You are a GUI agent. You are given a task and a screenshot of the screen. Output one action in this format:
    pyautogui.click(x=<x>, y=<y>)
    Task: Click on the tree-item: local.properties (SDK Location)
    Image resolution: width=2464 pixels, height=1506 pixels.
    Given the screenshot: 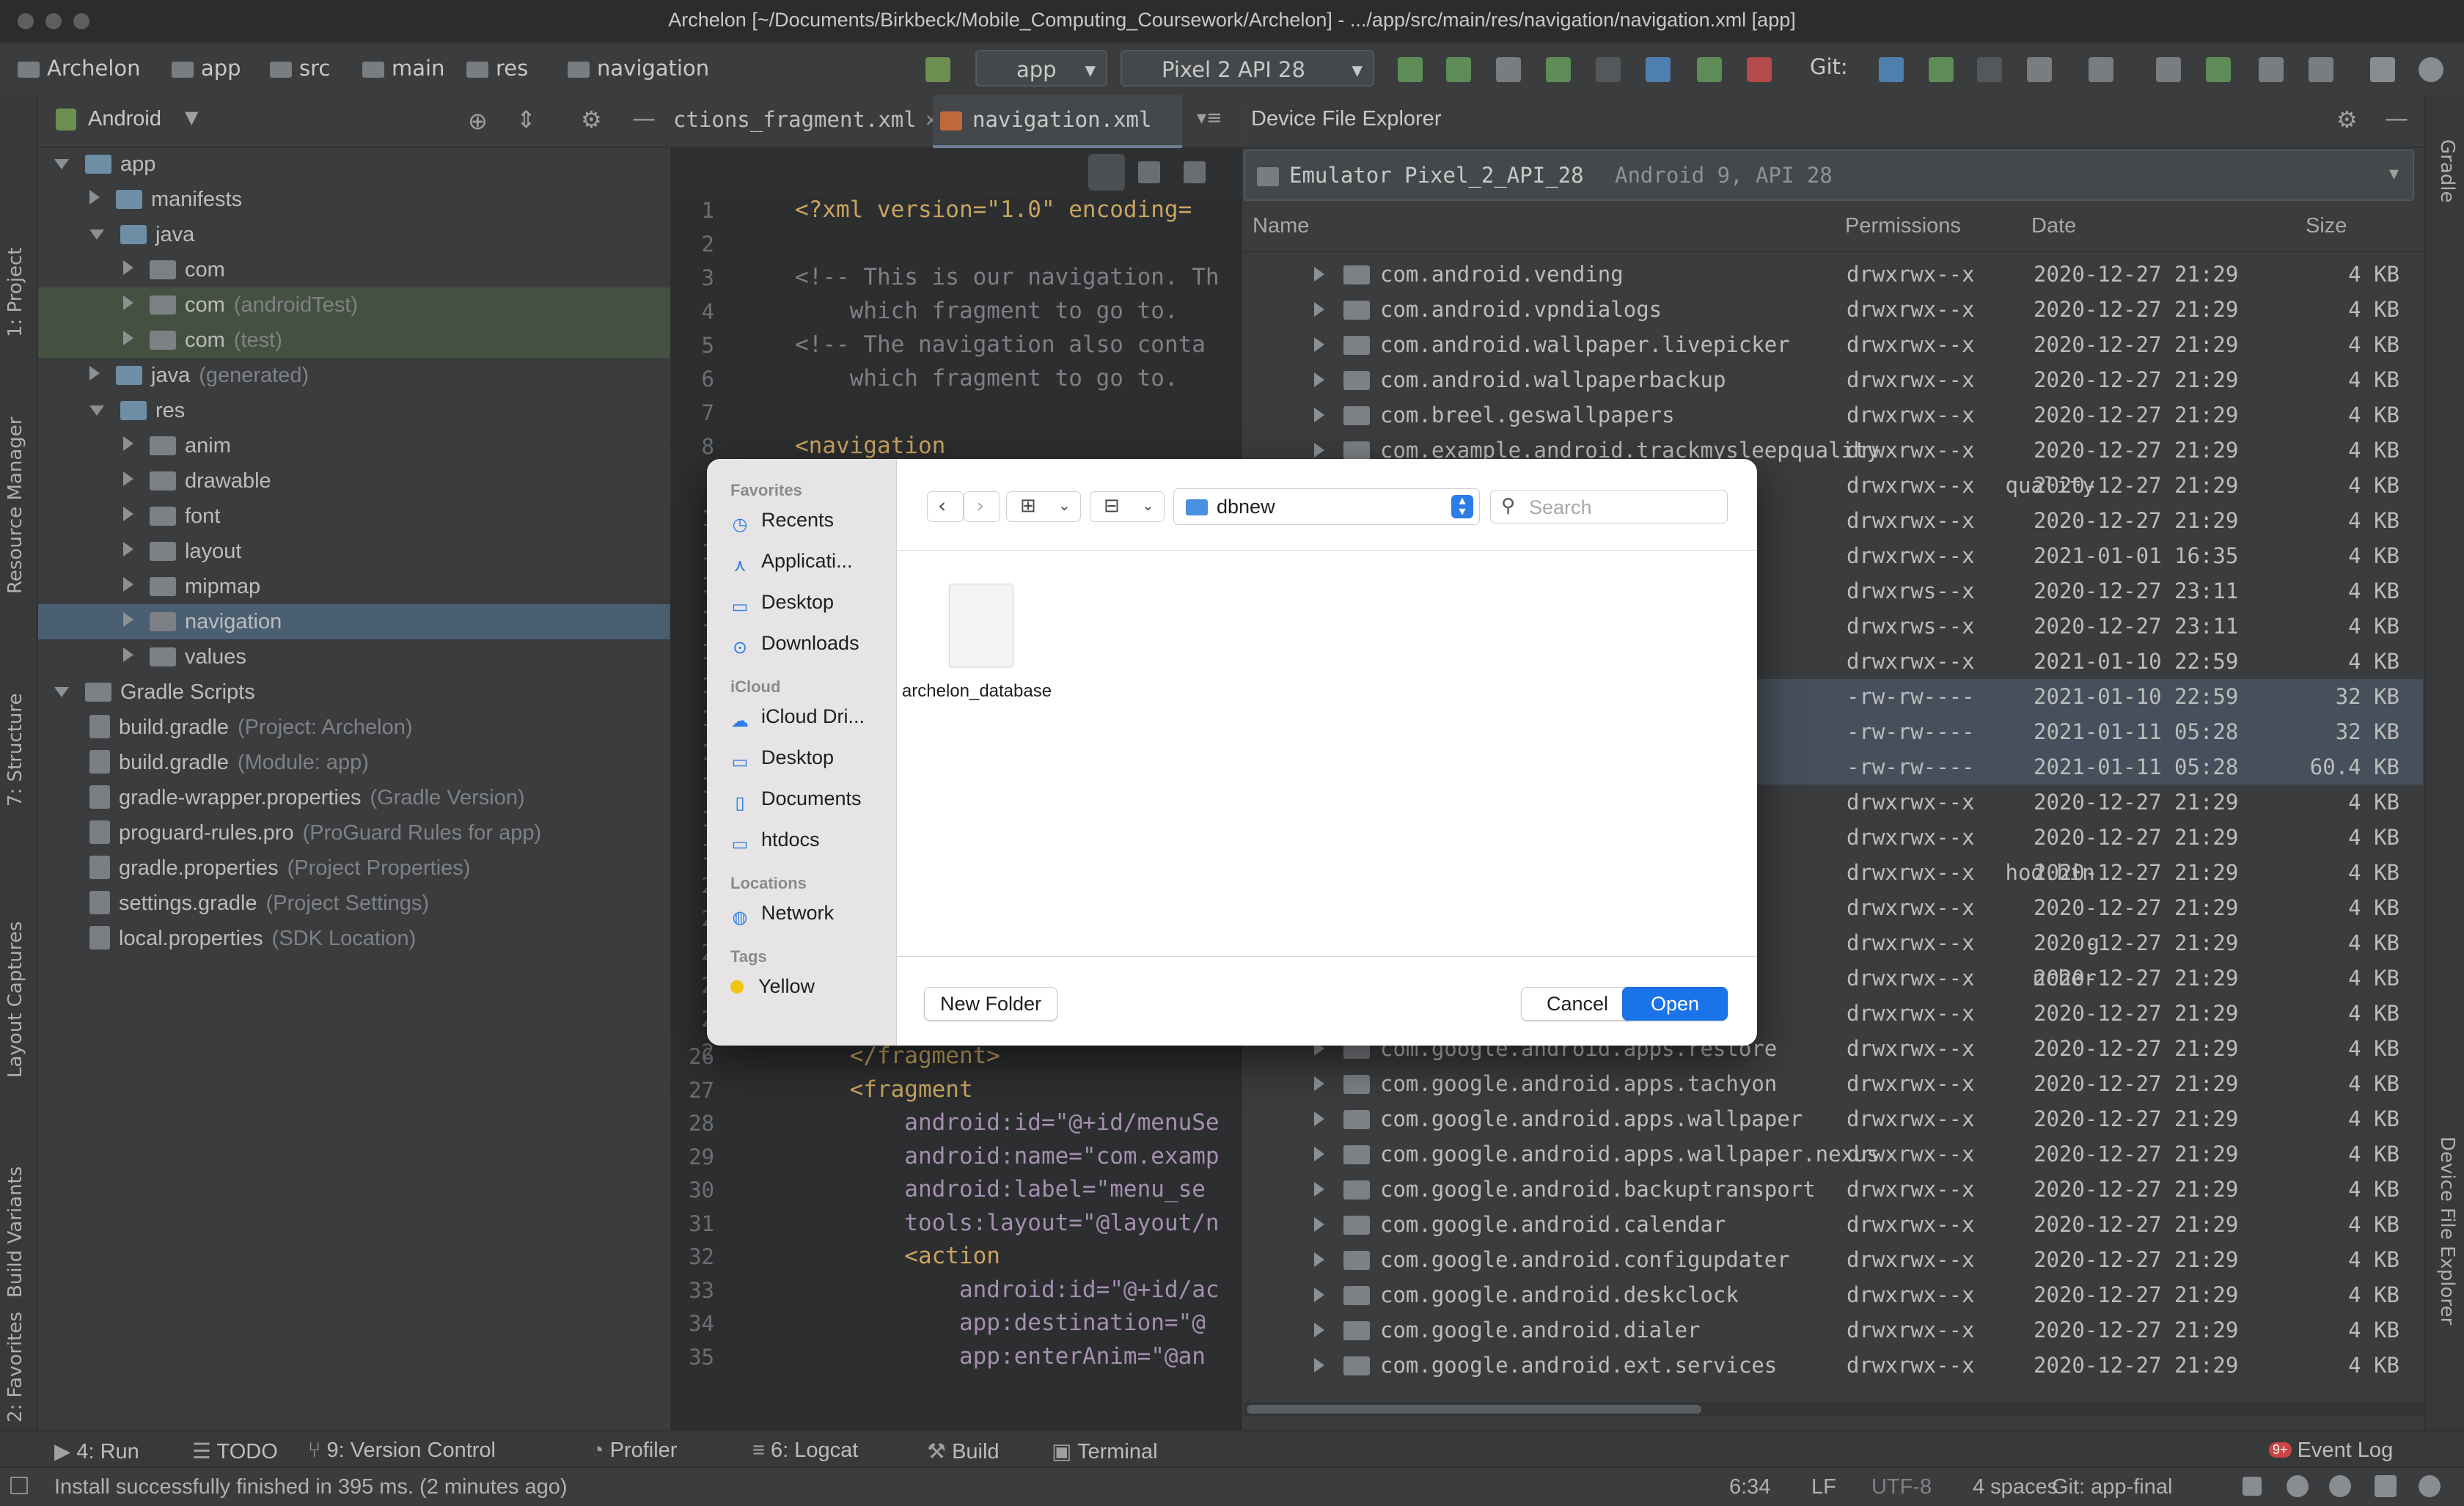 What is the action you would take?
    pyautogui.click(x=252, y=938)
    